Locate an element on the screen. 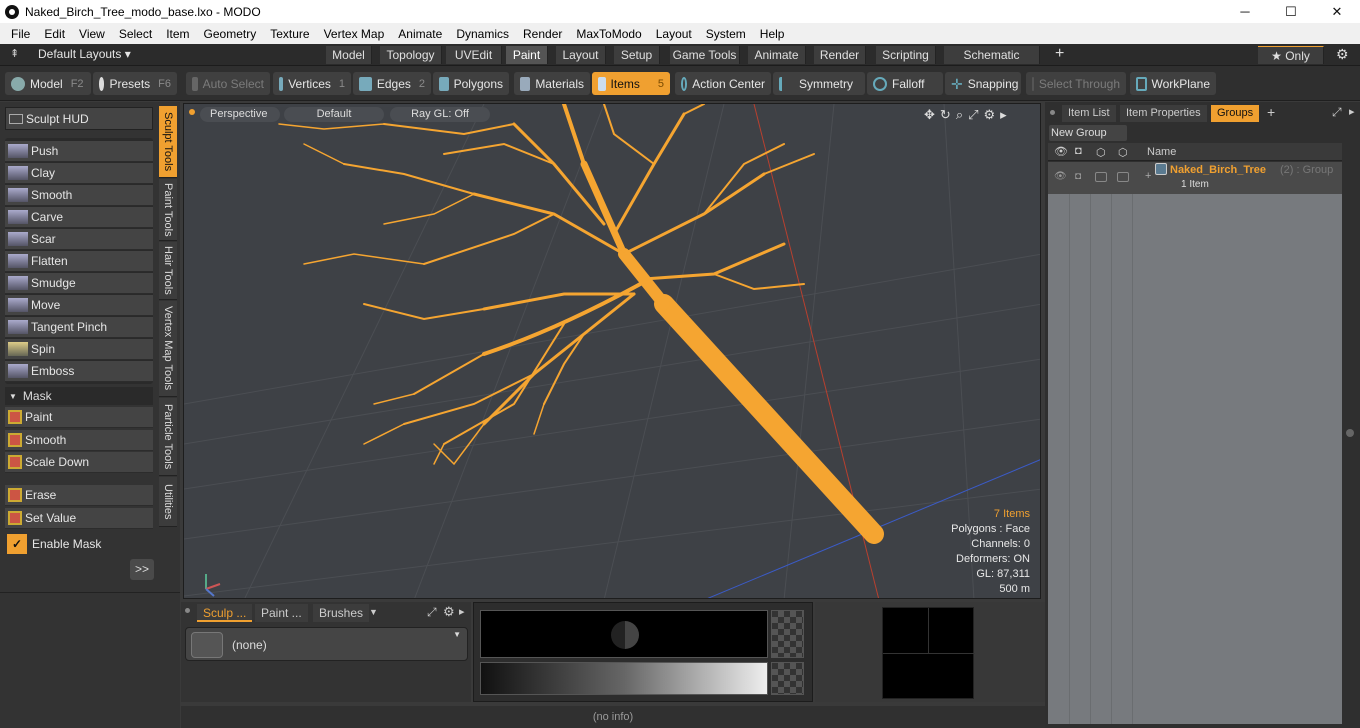  tab-layout: Layout is located at coordinates (581, 55).